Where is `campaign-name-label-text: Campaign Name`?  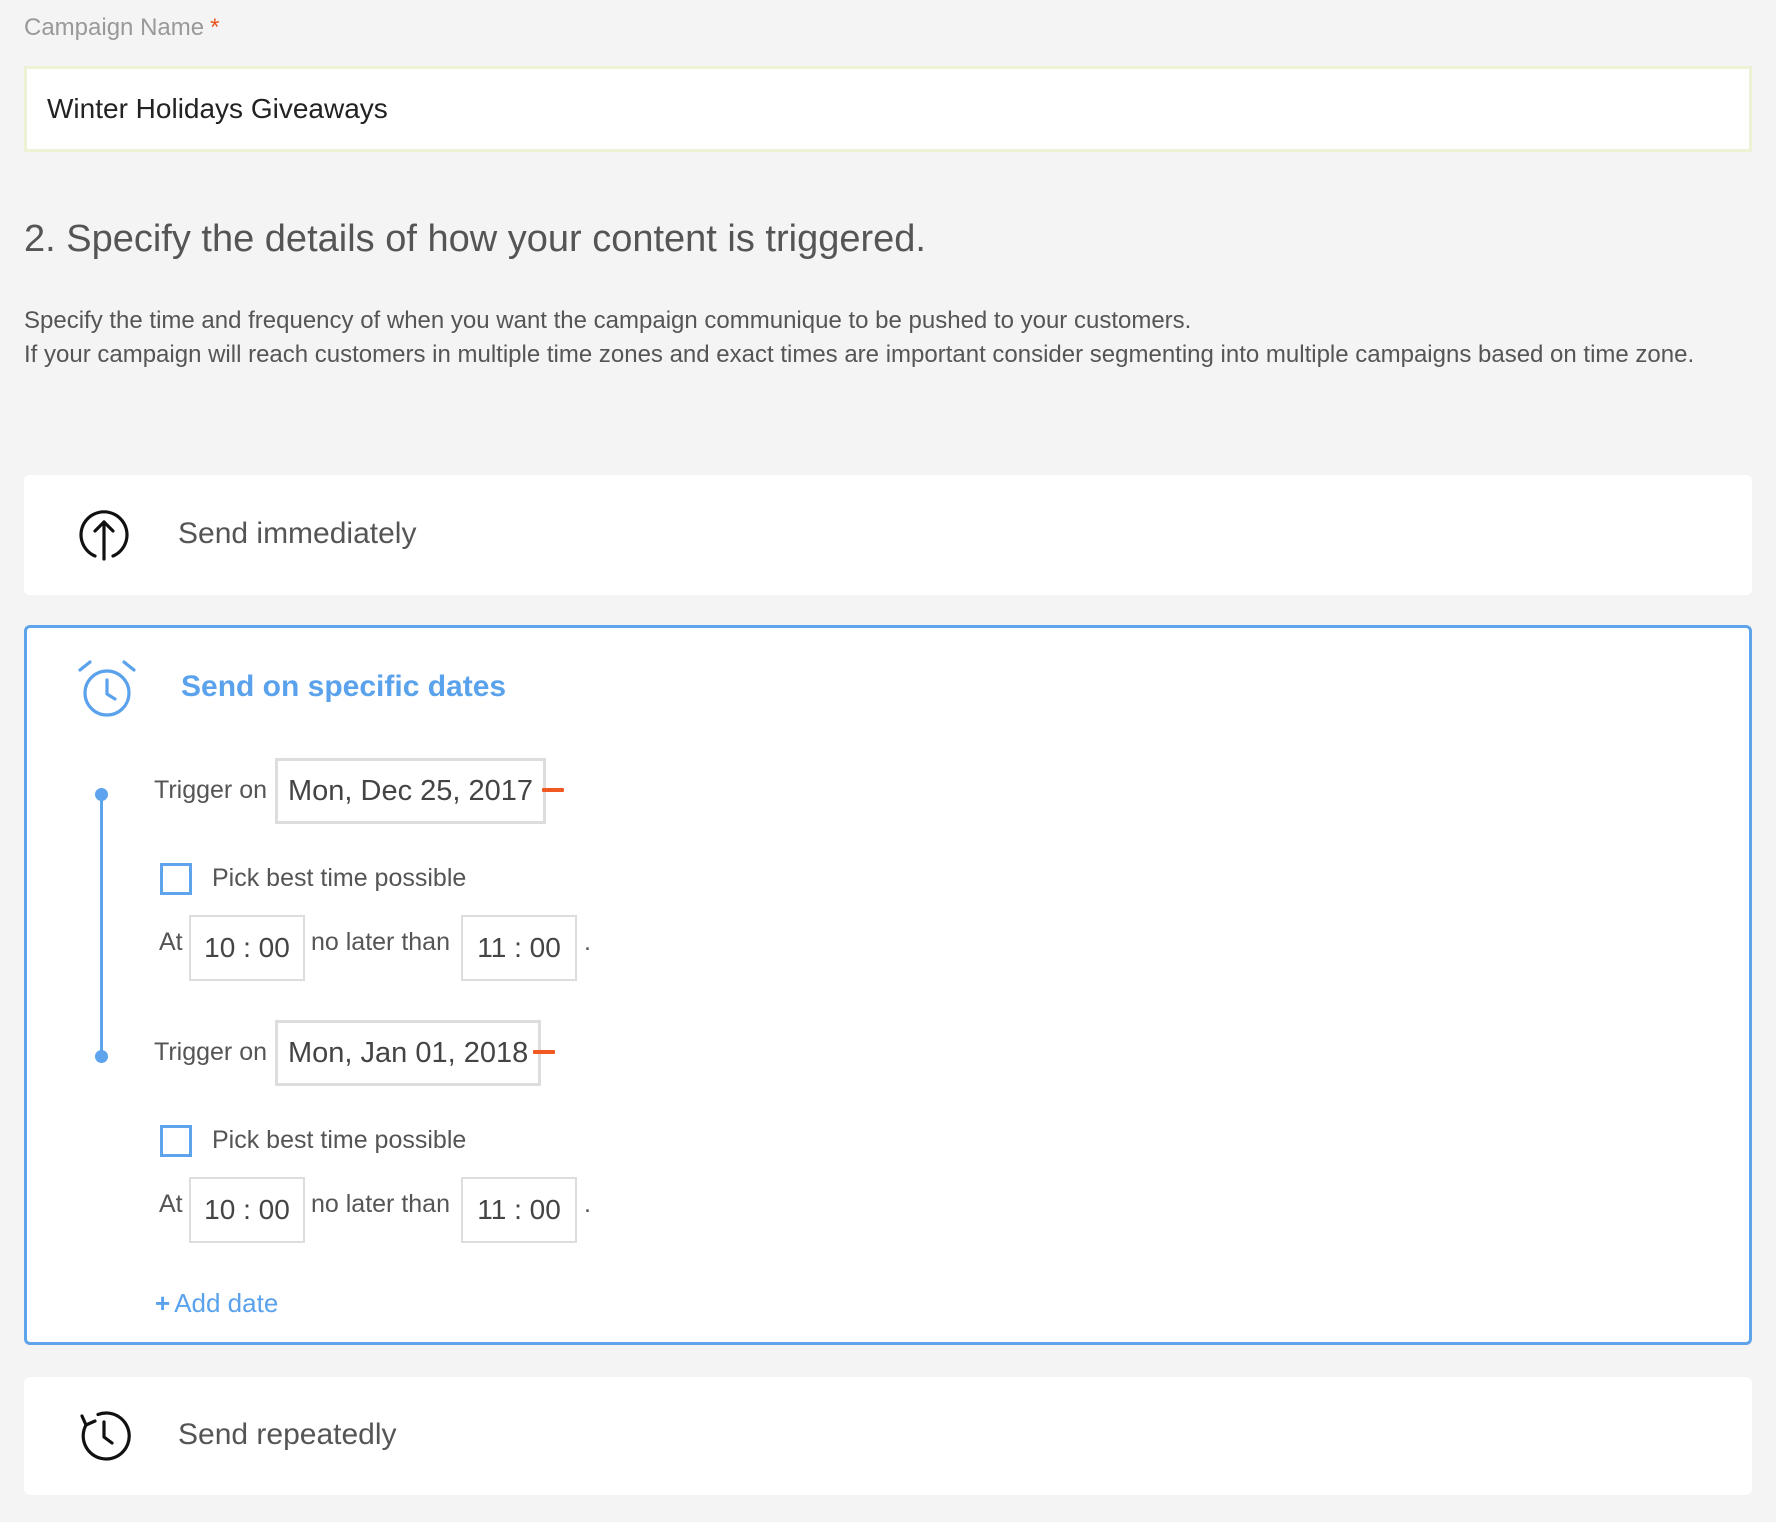 campaign-name-label-text: Campaign Name is located at coordinates (114, 27).